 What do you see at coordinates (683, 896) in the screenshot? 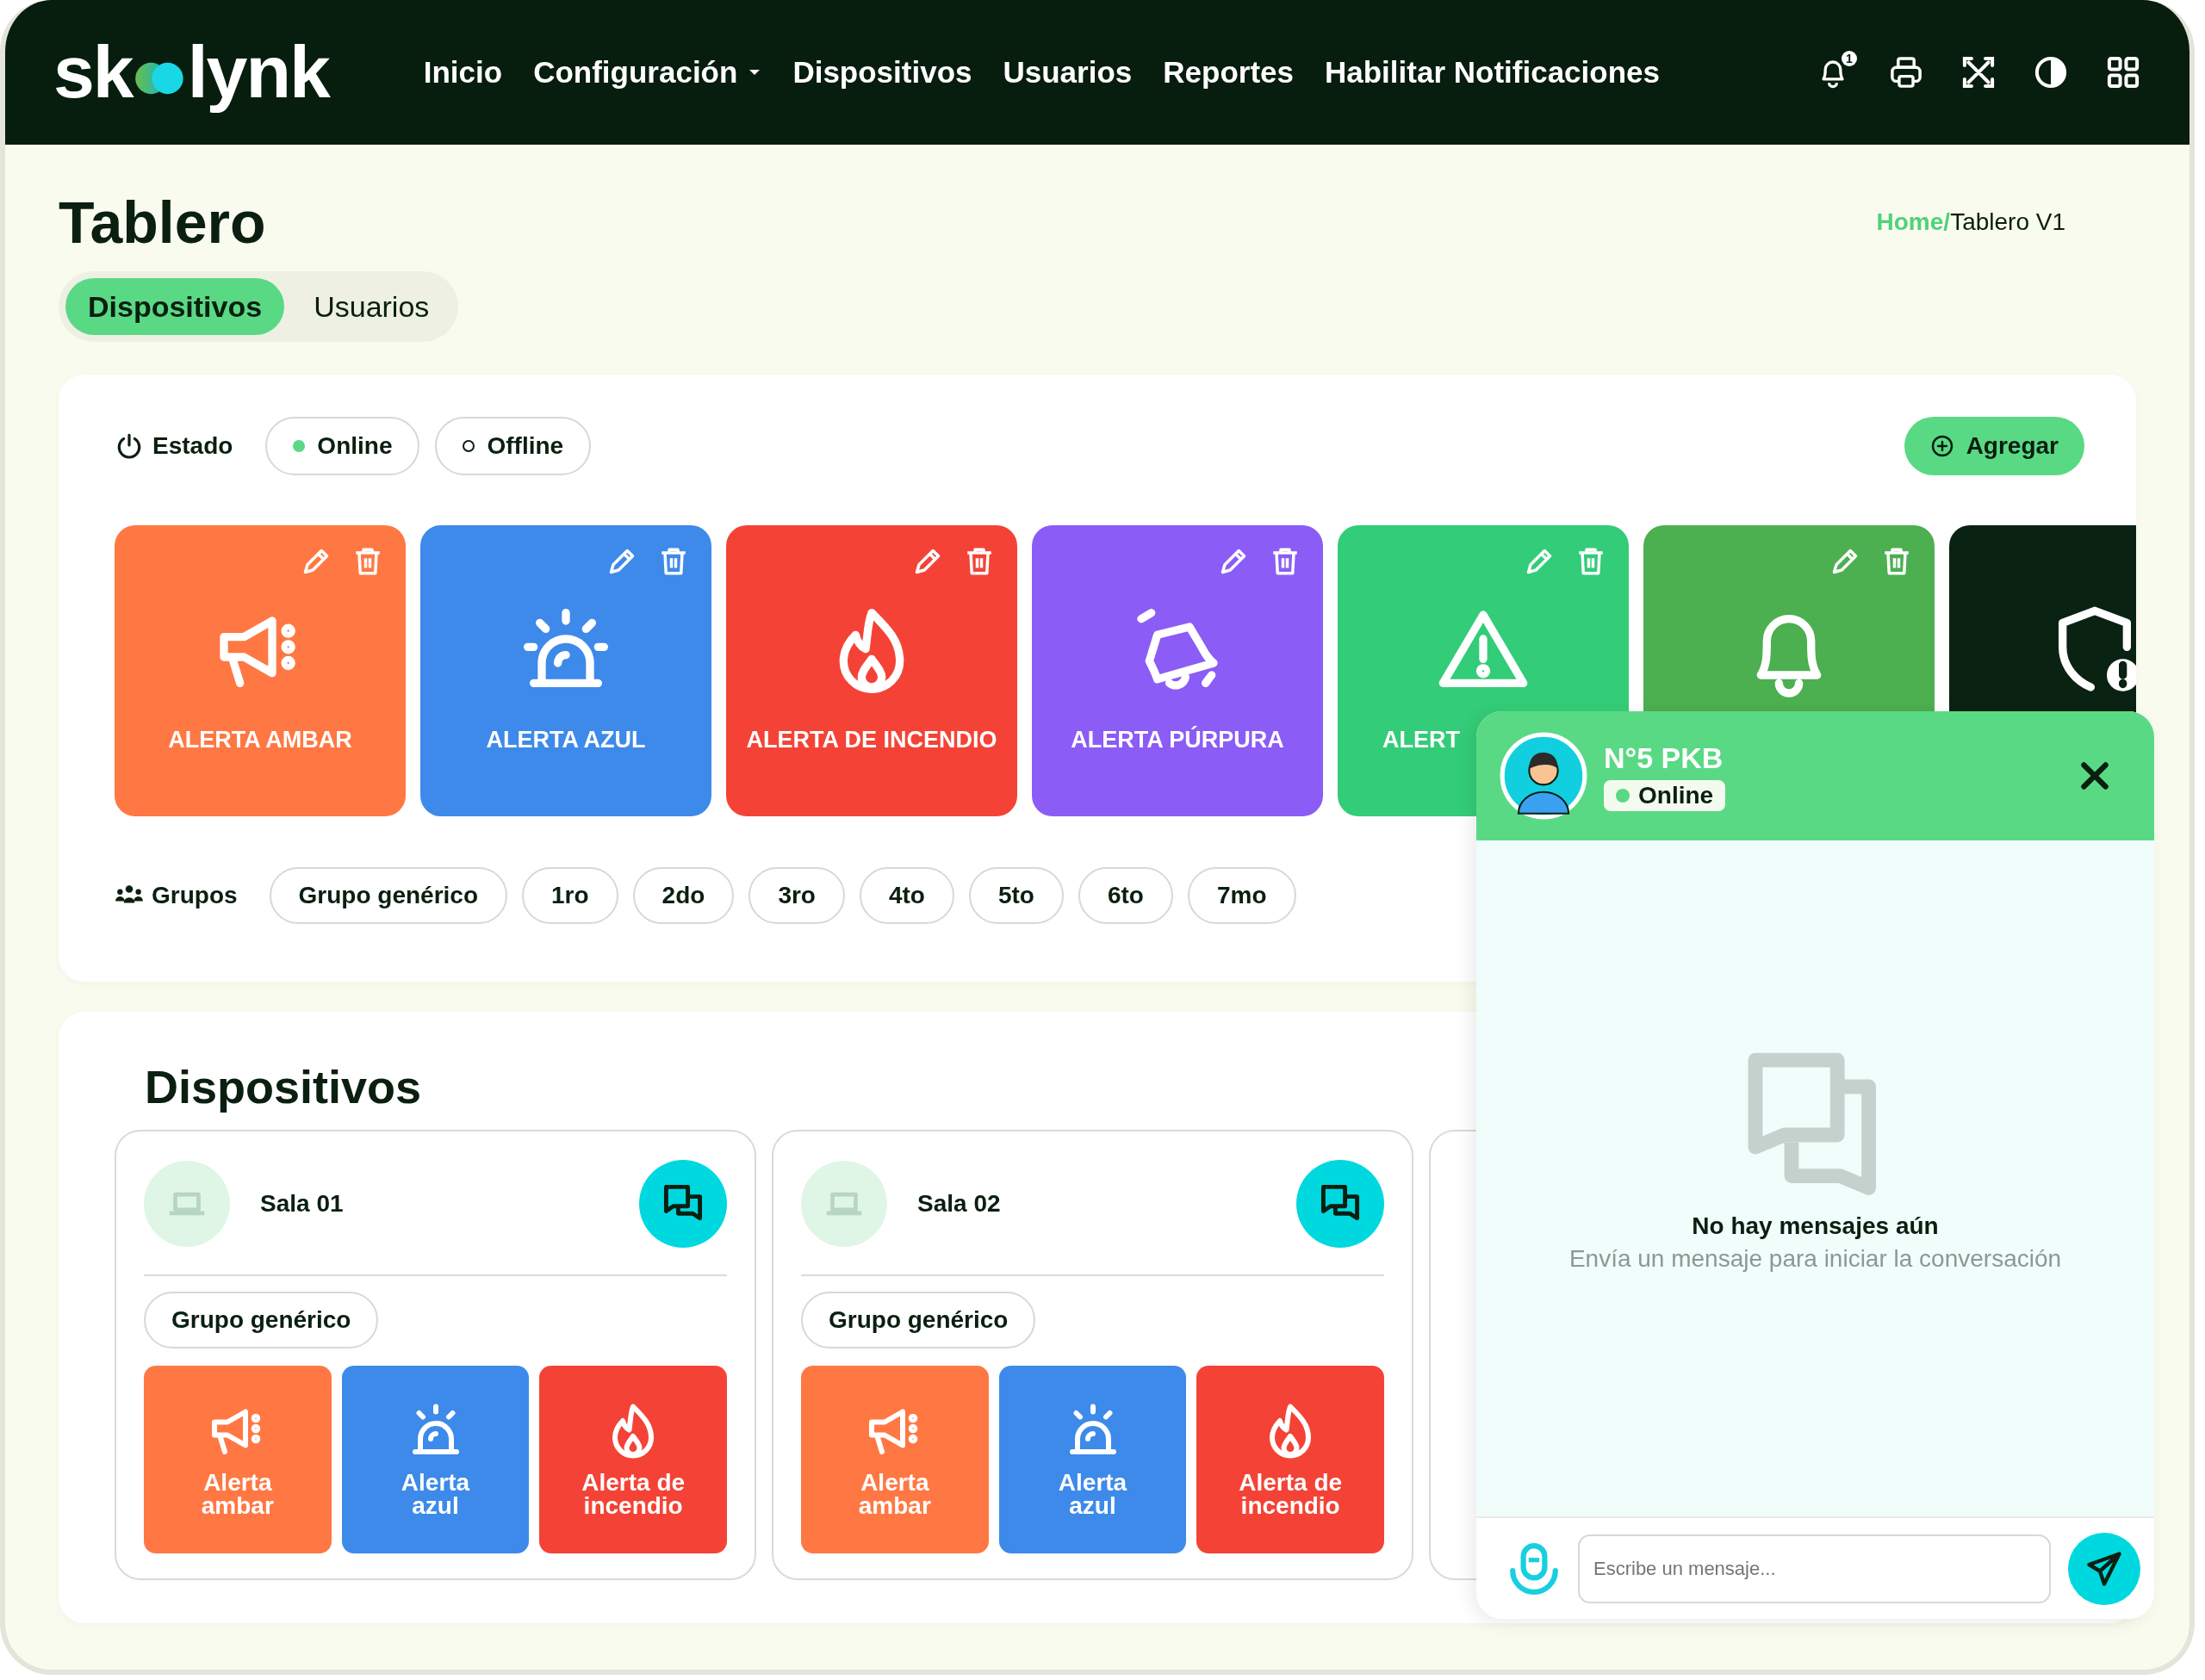
I see `group-chip: 2do` at bounding box center [683, 896].